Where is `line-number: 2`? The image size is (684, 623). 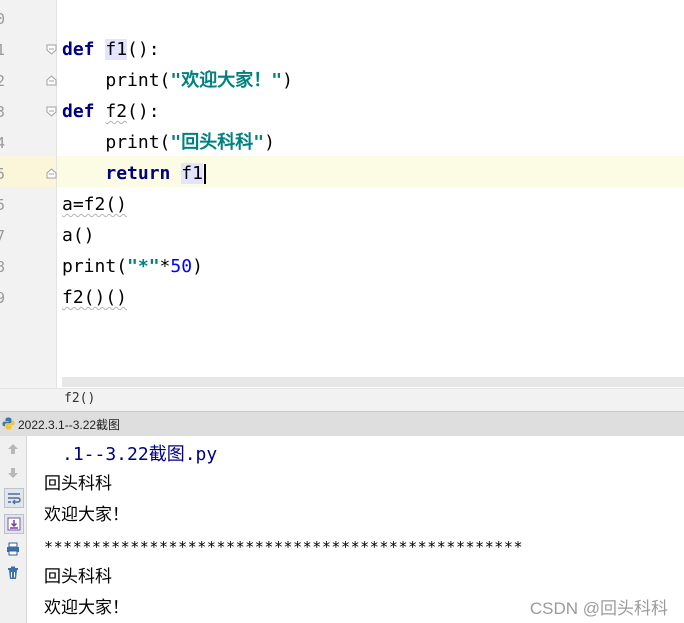
line-number: 2 is located at coordinates (3, 81).